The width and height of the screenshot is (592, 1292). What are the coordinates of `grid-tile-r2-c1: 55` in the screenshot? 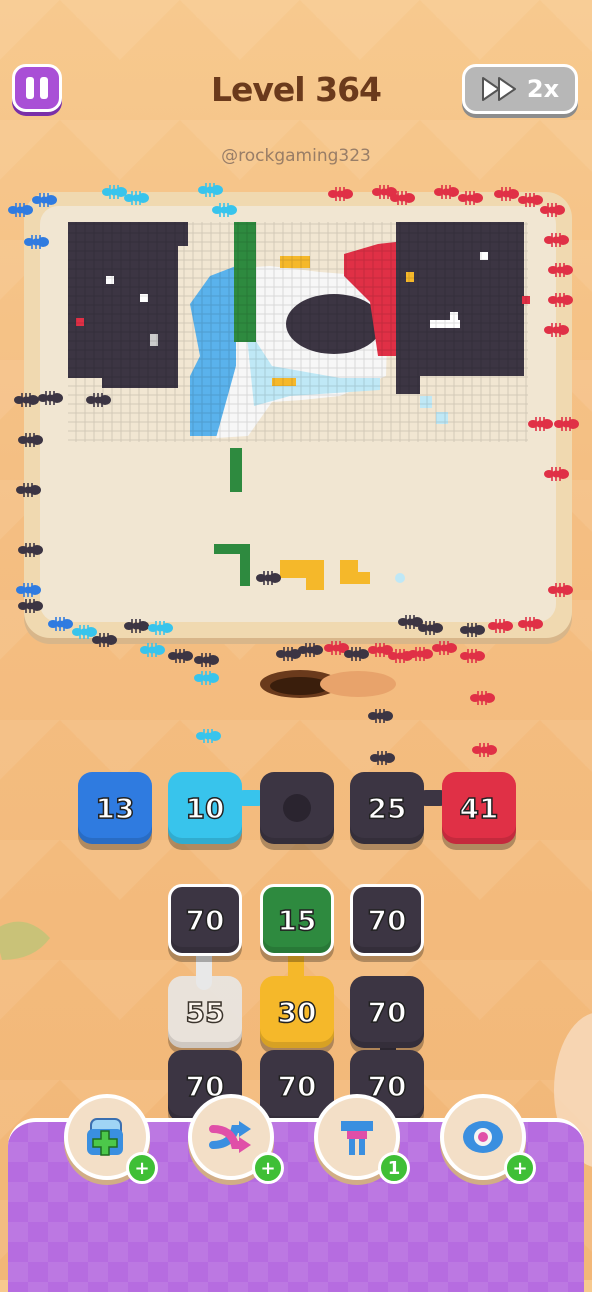 It's located at (205, 1012).